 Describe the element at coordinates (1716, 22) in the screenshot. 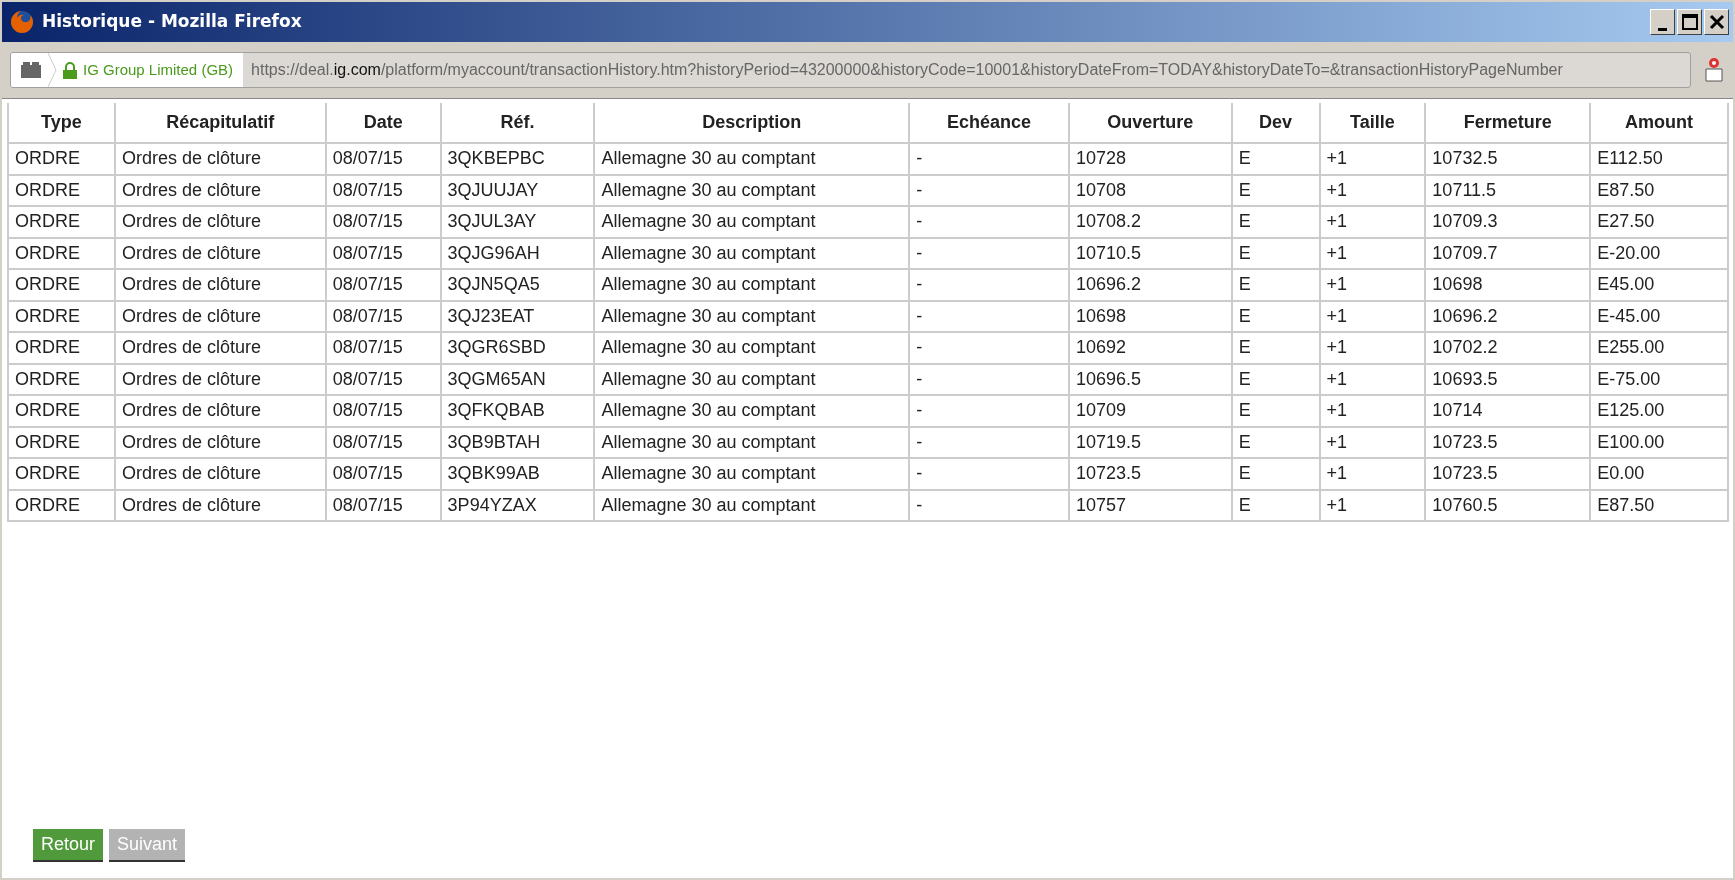

I see `close-button` at that location.